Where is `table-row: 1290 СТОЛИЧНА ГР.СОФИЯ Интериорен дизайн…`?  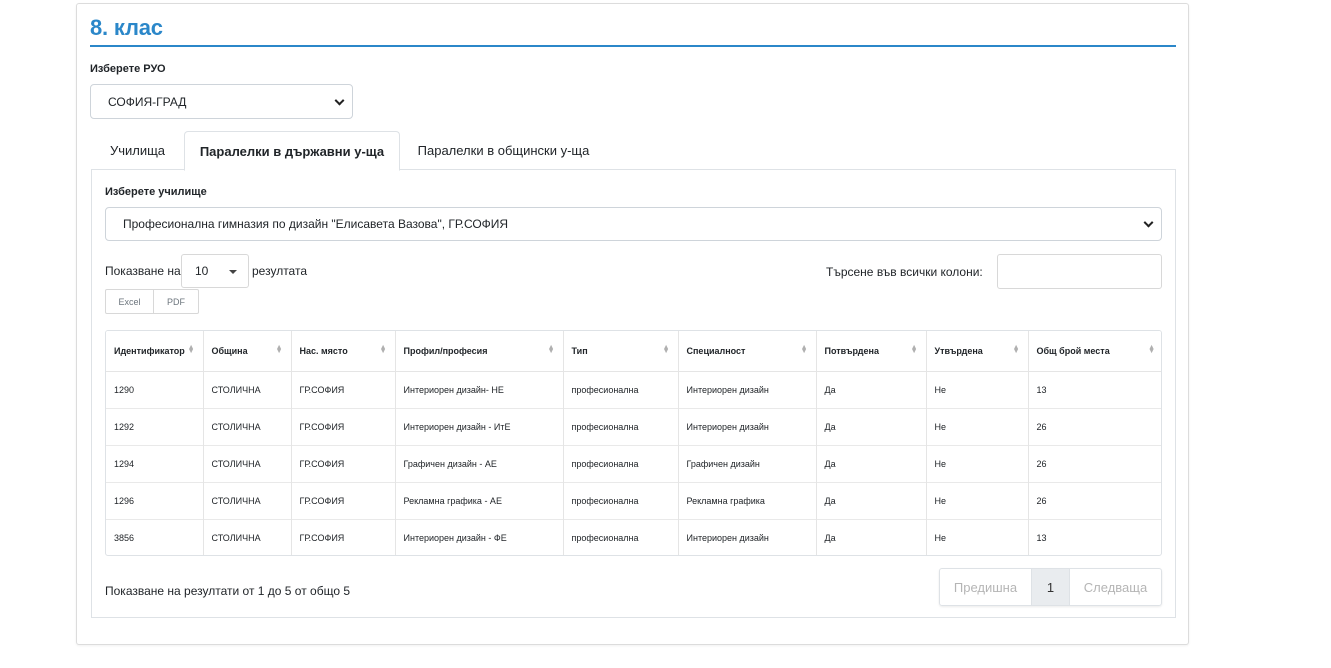
table-row: 1290 СТОЛИЧНА ГР.СОФИЯ Интериорен дизайн… is located at coordinates (633, 389).